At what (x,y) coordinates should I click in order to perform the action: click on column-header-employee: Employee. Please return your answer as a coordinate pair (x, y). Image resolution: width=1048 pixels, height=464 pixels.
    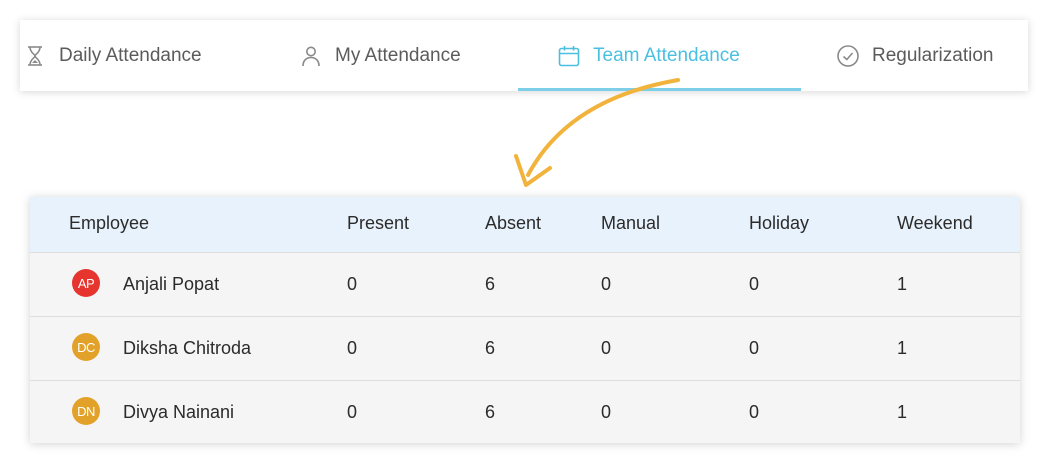
    Looking at the image, I should click on (109, 223).